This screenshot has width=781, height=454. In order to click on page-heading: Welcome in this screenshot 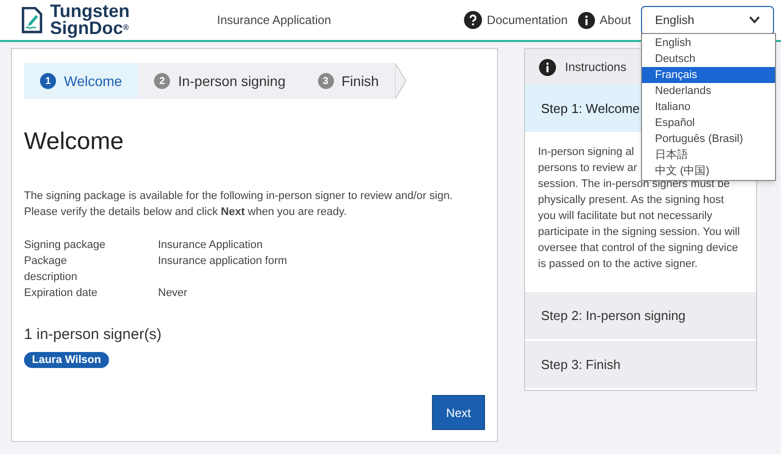, I will do `click(74, 142)`.